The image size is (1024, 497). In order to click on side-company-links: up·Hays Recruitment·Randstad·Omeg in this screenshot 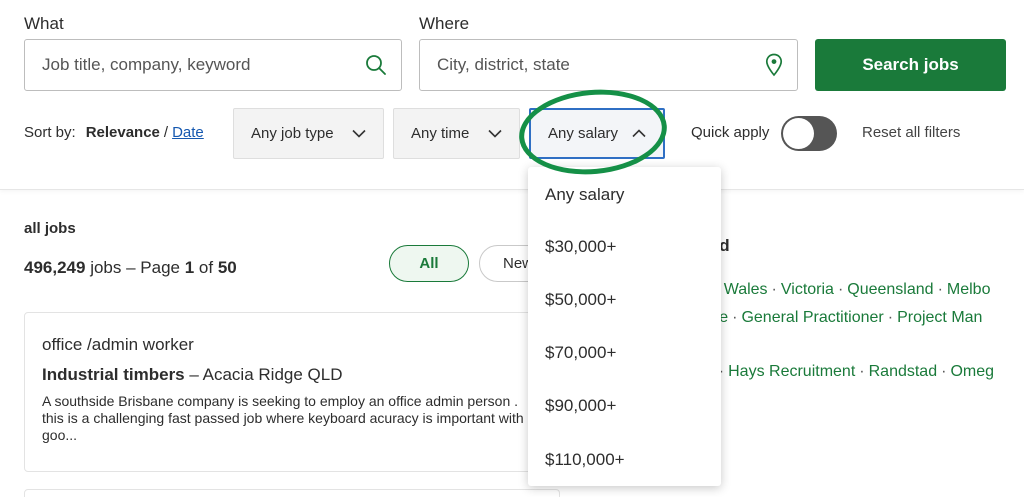, I will do `click(845, 372)`.